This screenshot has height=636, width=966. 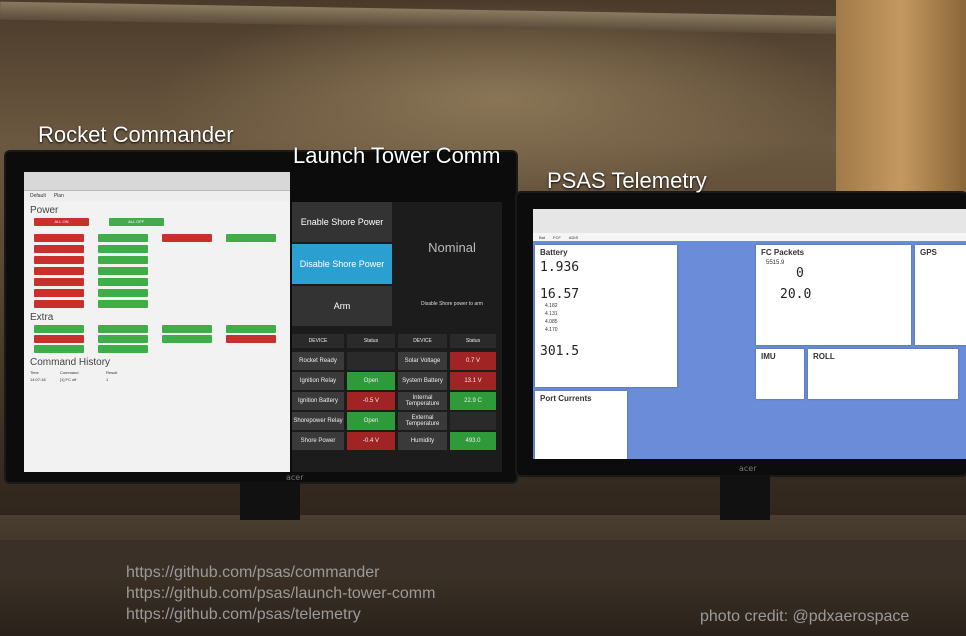 What do you see at coordinates (59, 196) in the screenshot?
I see `tab-plan: Plan` at bounding box center [59, 196].